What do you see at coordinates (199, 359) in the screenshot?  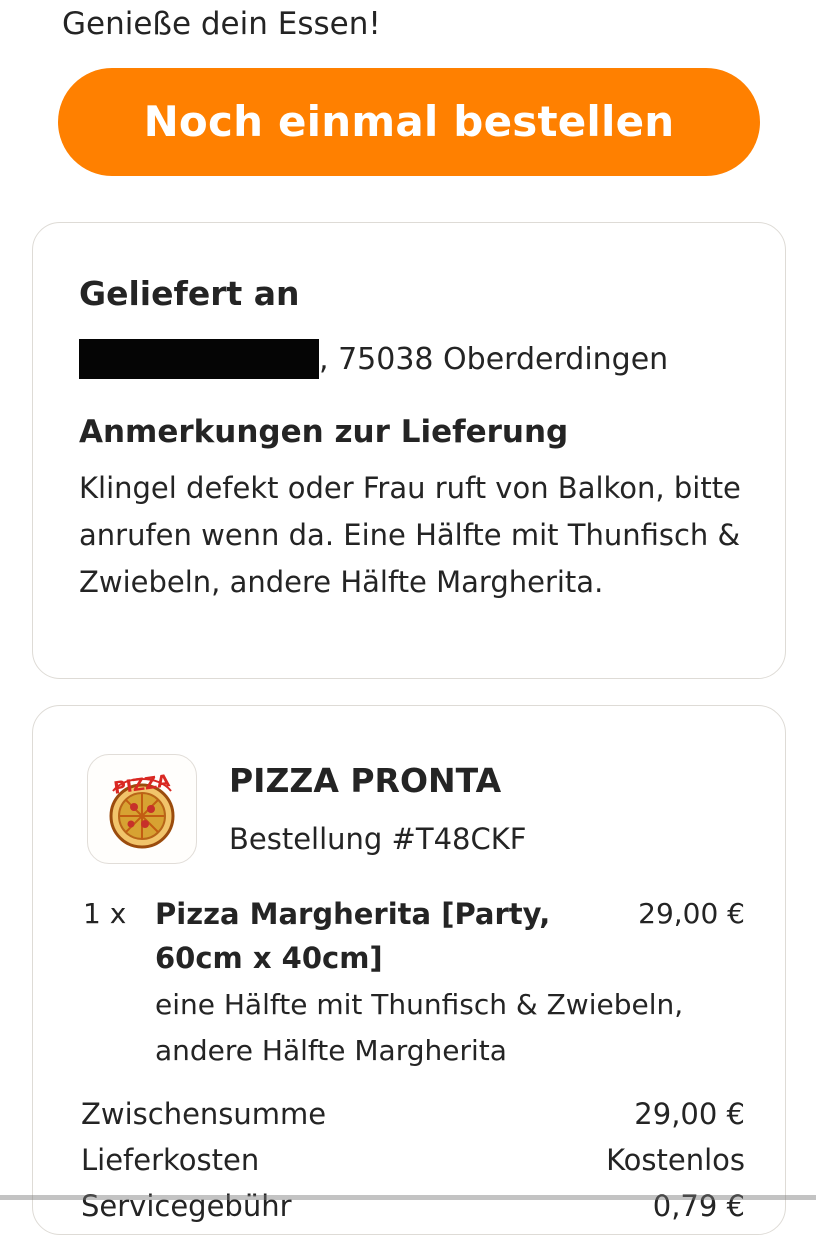 I see `redacted-street-address` at bounding box center [199, 359].